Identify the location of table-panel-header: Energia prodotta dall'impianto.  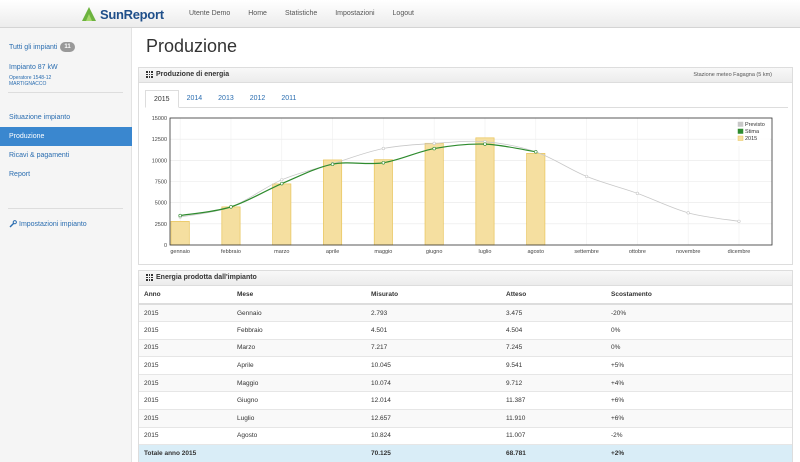
(465, 278).